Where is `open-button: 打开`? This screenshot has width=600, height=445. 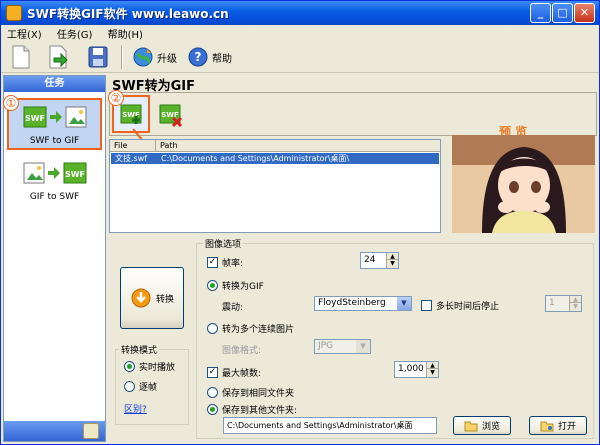
open-button: 打开 is located at coordinates (558, 425).